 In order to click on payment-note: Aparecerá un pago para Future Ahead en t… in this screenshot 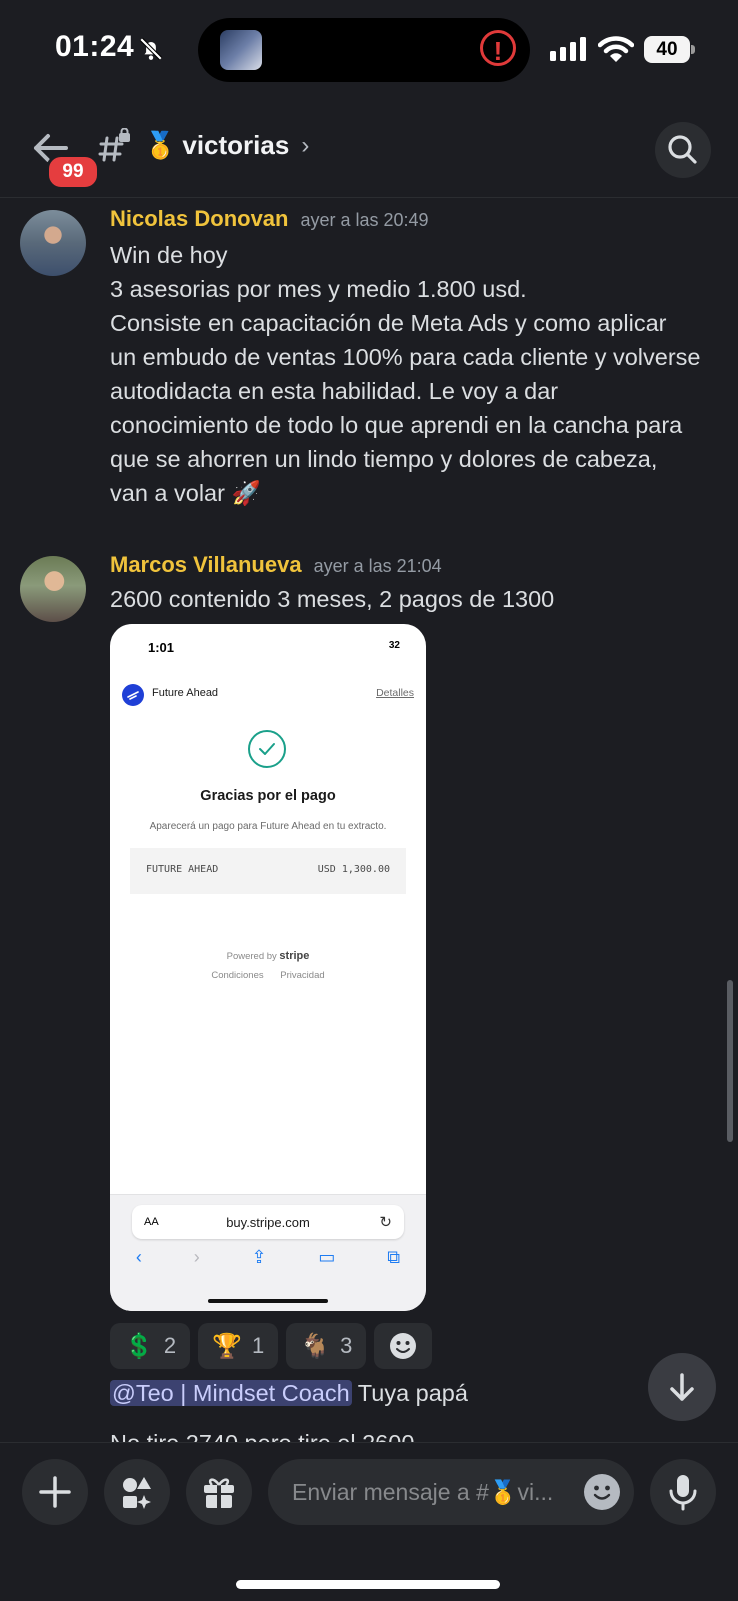, I will do `click(268, 826)`.